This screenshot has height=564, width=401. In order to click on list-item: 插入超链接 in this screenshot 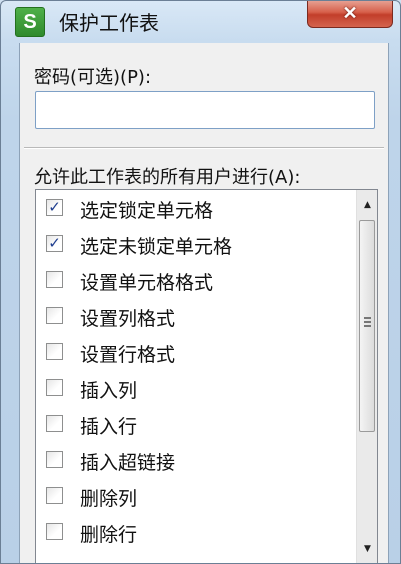, I will do `click(192, 460)`.